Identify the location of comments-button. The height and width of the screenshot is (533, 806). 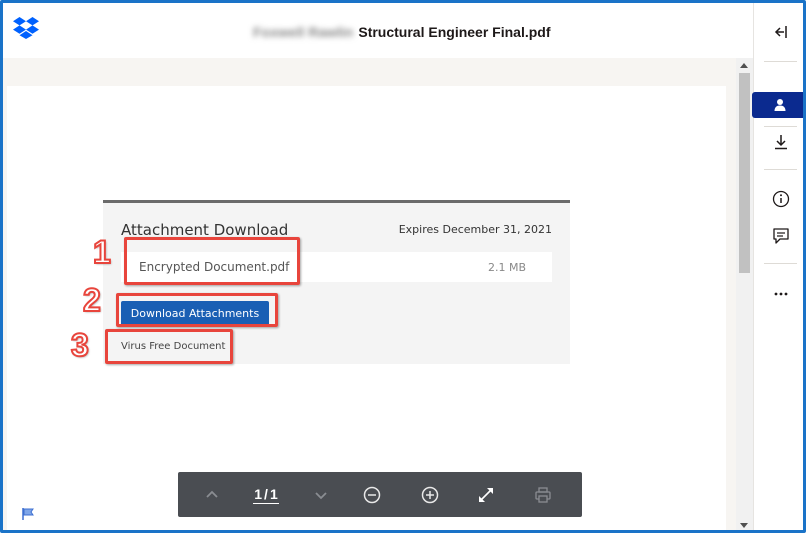
(778, 236).